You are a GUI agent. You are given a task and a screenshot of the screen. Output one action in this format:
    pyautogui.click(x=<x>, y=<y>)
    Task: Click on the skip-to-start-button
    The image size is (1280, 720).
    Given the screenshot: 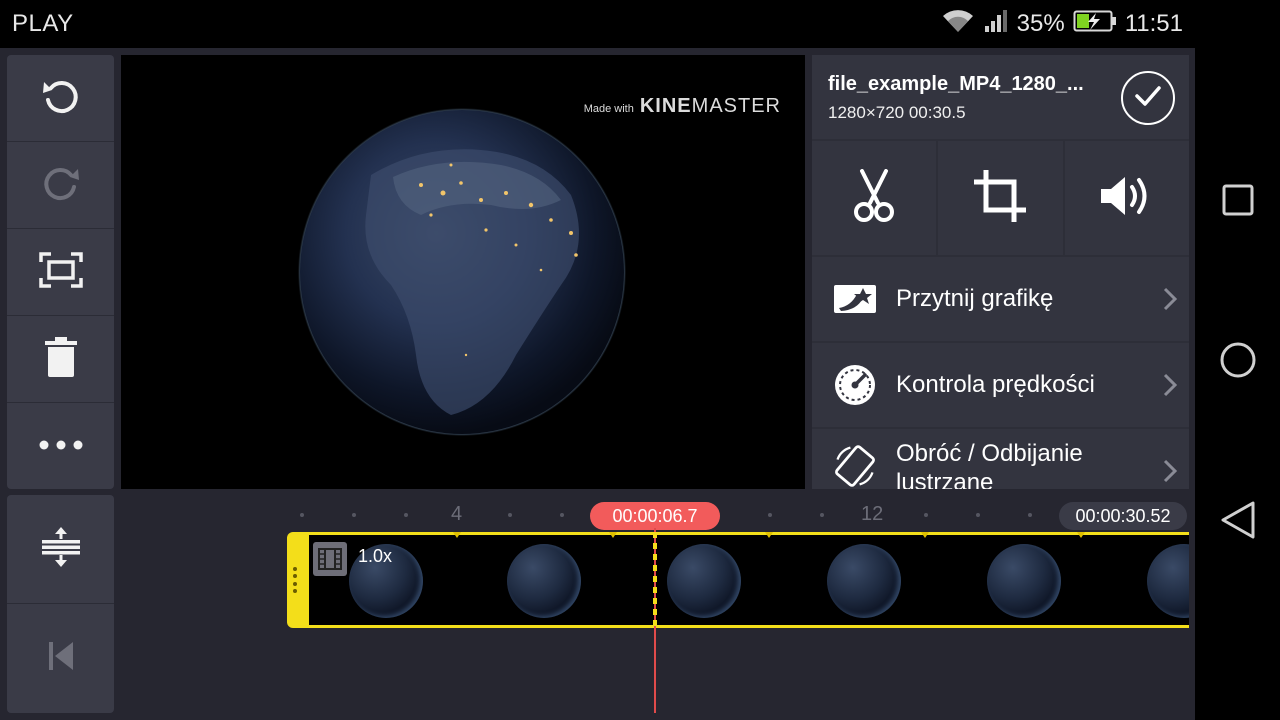 What is the action you would take?
    pyautogui.click(x=60, y=658)
    